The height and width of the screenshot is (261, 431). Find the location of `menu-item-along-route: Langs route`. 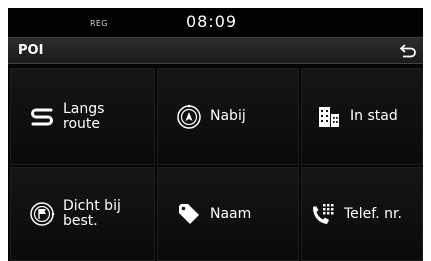

menu-item-along-route: Langs route is located at coordinates (82, 116).